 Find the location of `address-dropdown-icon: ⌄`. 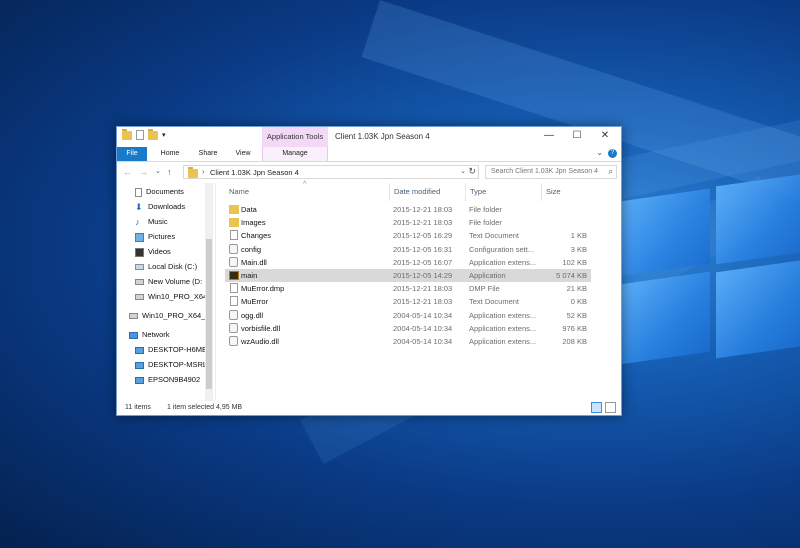

address-dropdown-icon: ⌄ is located at coordinates (463, 171).